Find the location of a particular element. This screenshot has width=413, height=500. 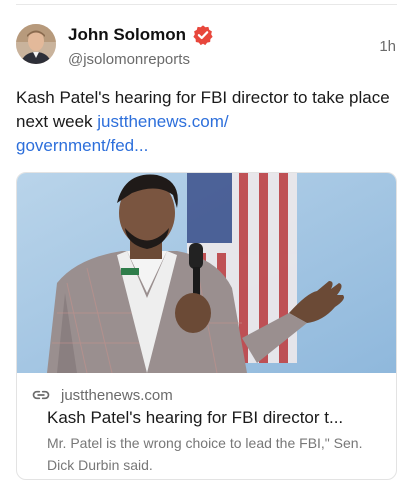

divider is located at coordinates (206, 4).